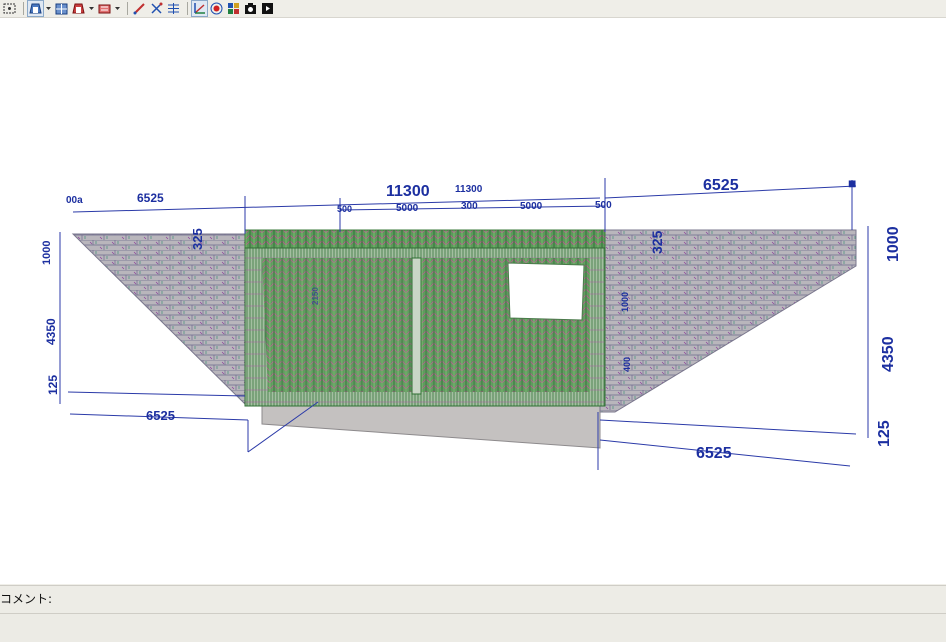 This screenshot has width=946, height=642. I want to click on right-wing-wall, so click(728, 321).